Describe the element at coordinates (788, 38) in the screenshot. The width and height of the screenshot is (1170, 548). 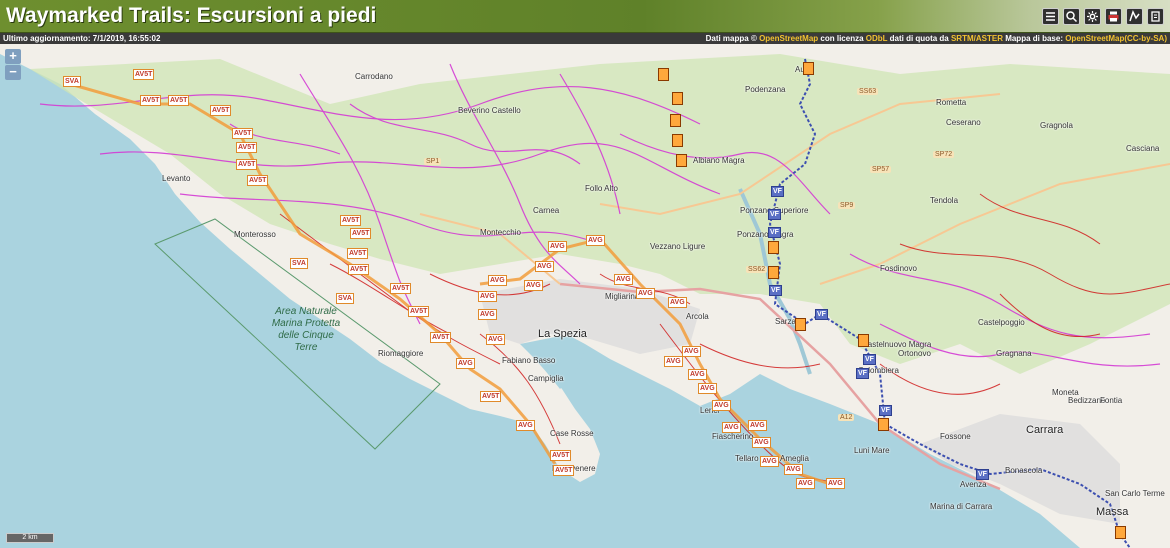
I see `osm-link: OpenStreetMap` at that location.